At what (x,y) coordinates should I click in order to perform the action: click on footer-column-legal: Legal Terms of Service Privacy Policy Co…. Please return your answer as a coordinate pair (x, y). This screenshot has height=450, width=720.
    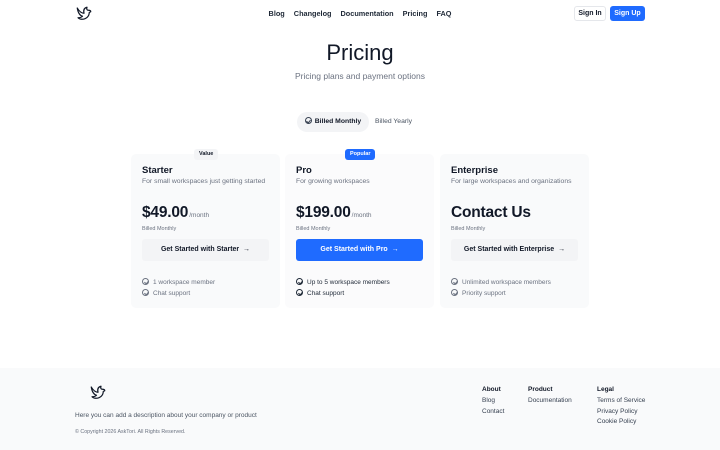
    Looking at the image, I should click on (621, 407).